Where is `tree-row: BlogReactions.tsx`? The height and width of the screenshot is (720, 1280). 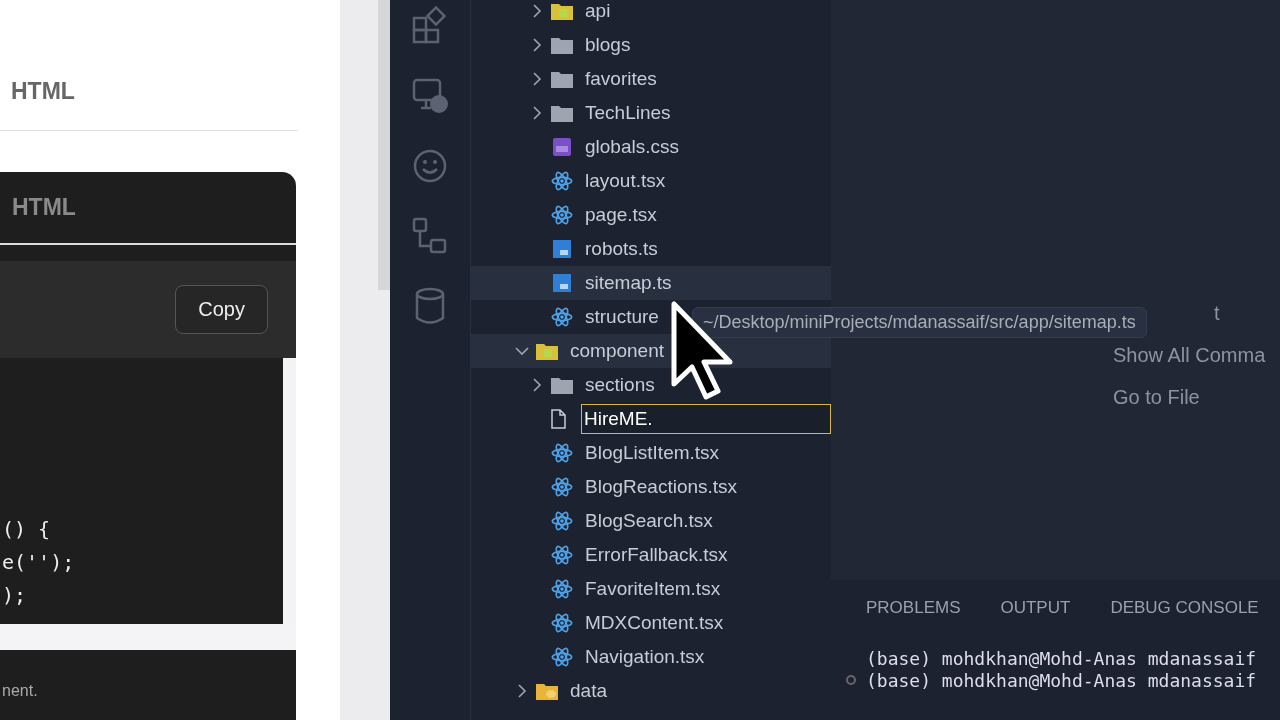 tree-row: BlogReactions.tsx is located at coordinates (651, 487).